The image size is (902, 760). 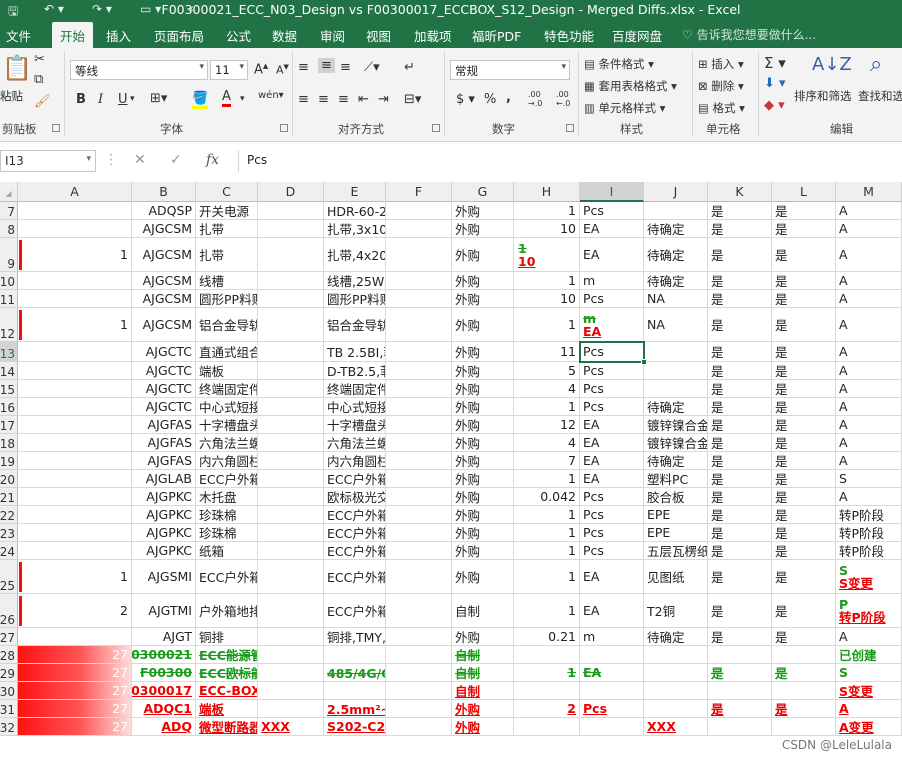 What do you see at coordinates (483, 192) in the screenshot?
I see `column-header-g: G` at bounding box center [483, 192].